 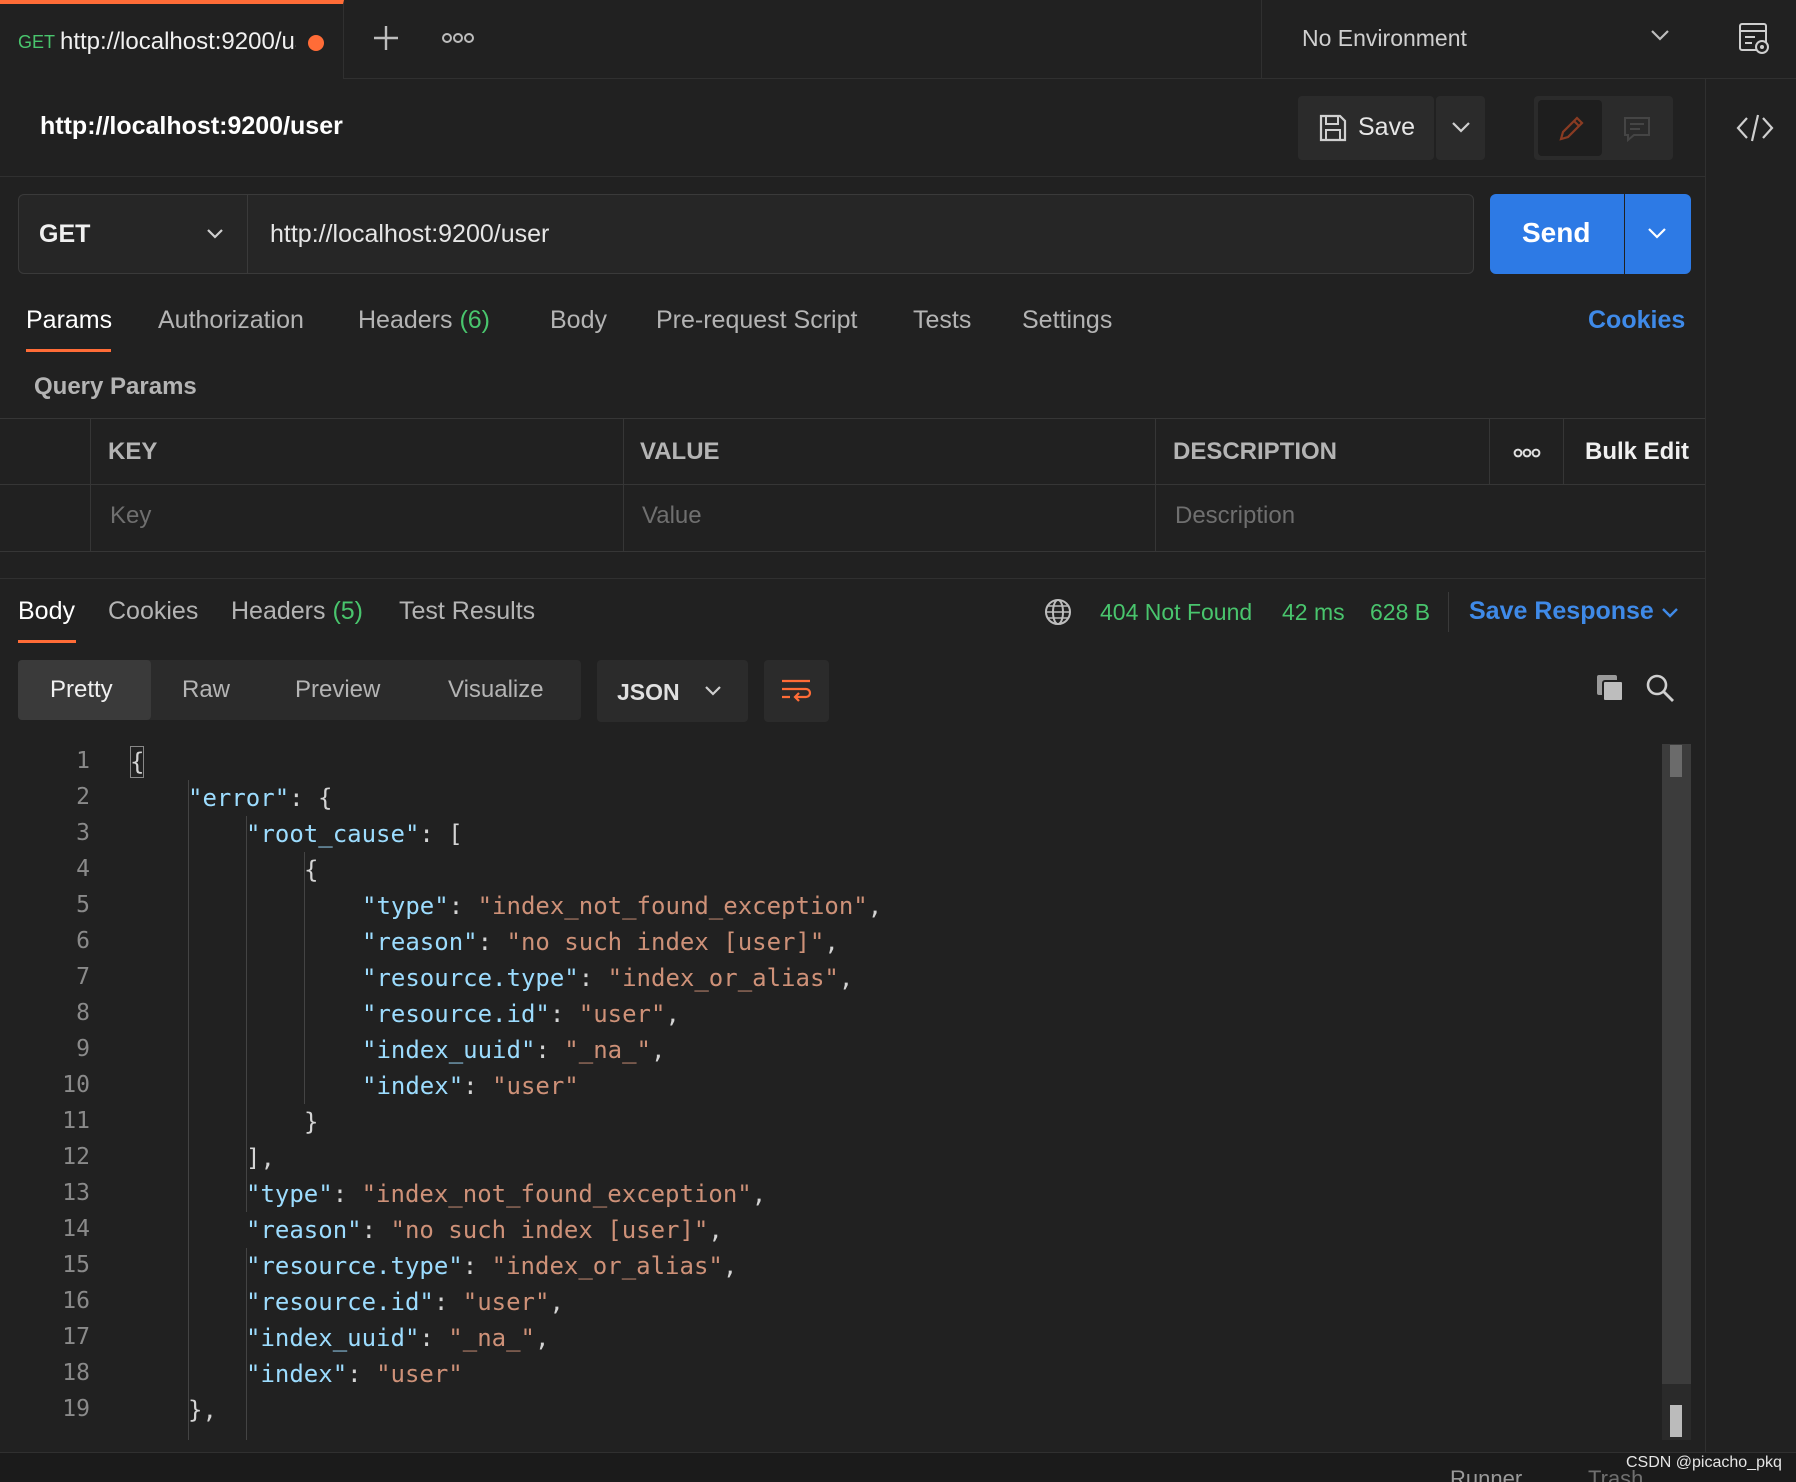 I want to click on json-key: "index", so click(x=413, y=1086).